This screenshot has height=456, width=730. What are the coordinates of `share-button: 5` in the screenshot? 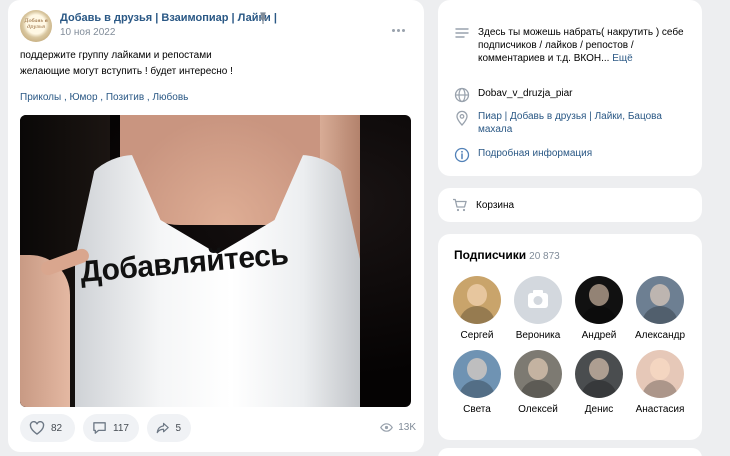 It's located at (169, 428).